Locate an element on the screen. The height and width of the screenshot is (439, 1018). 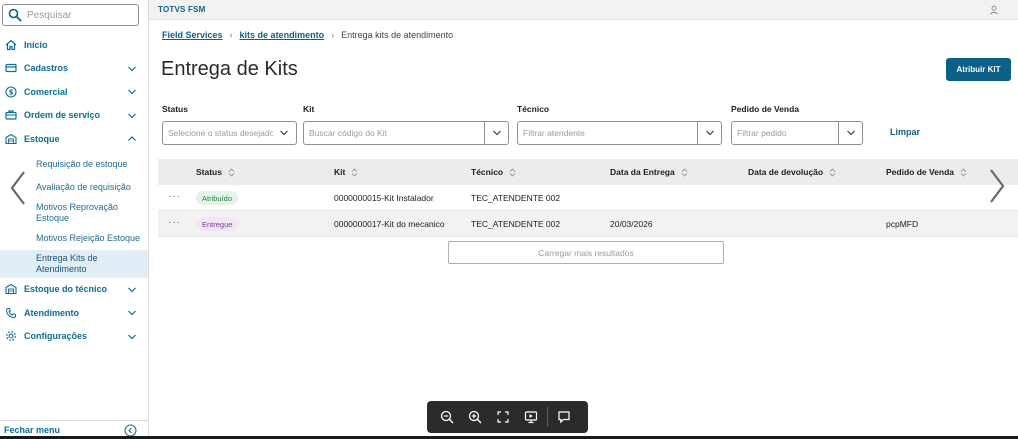
sidebar-search is located at coordinates (70, 15).